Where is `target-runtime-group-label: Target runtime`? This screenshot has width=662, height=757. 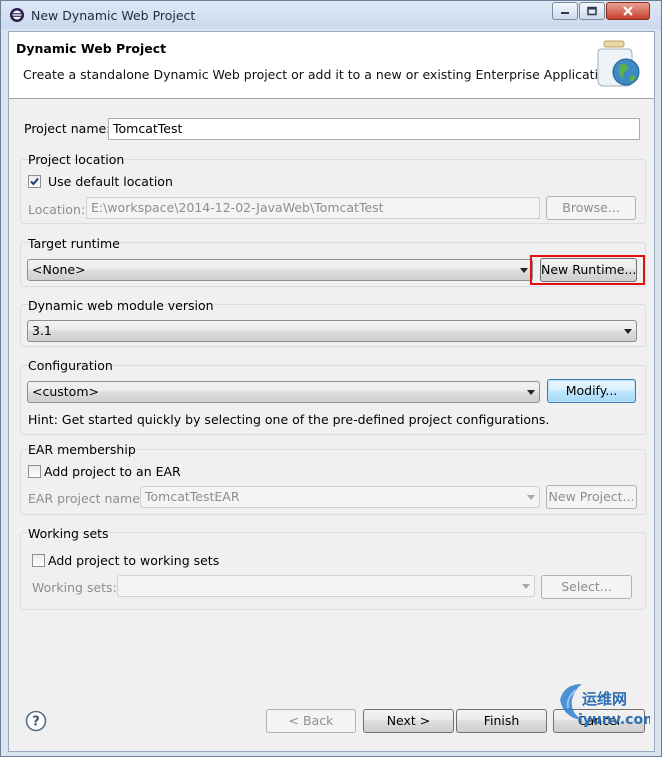 target-runtime-group-label: Target runtime is located at coordinates (74, 243).